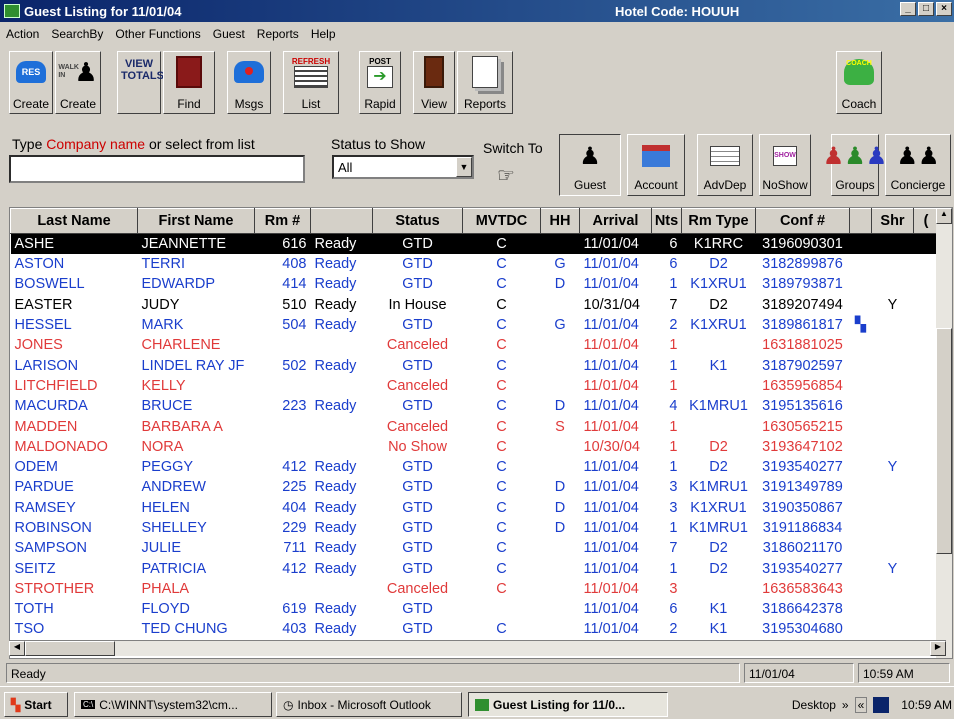  What do you see at coordinates (196, 243) in the screenshot?
I see `cell-first: JEANNETTE` at bounding box center [196, 243].